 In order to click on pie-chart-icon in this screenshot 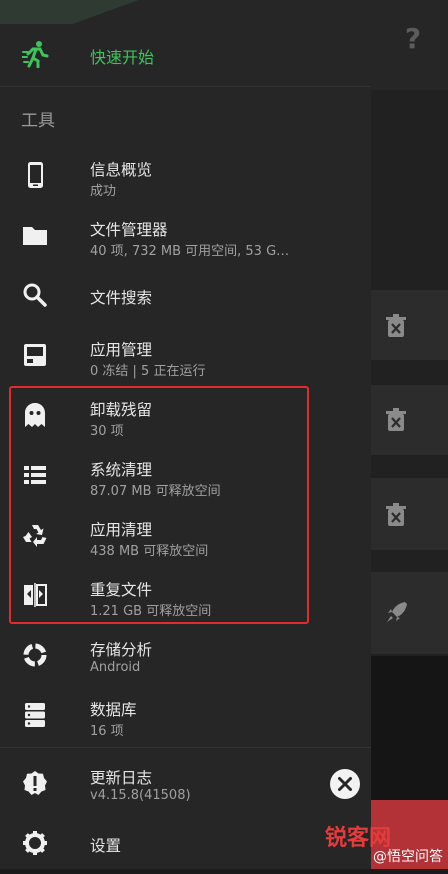, I will do `click(35, 655)`.